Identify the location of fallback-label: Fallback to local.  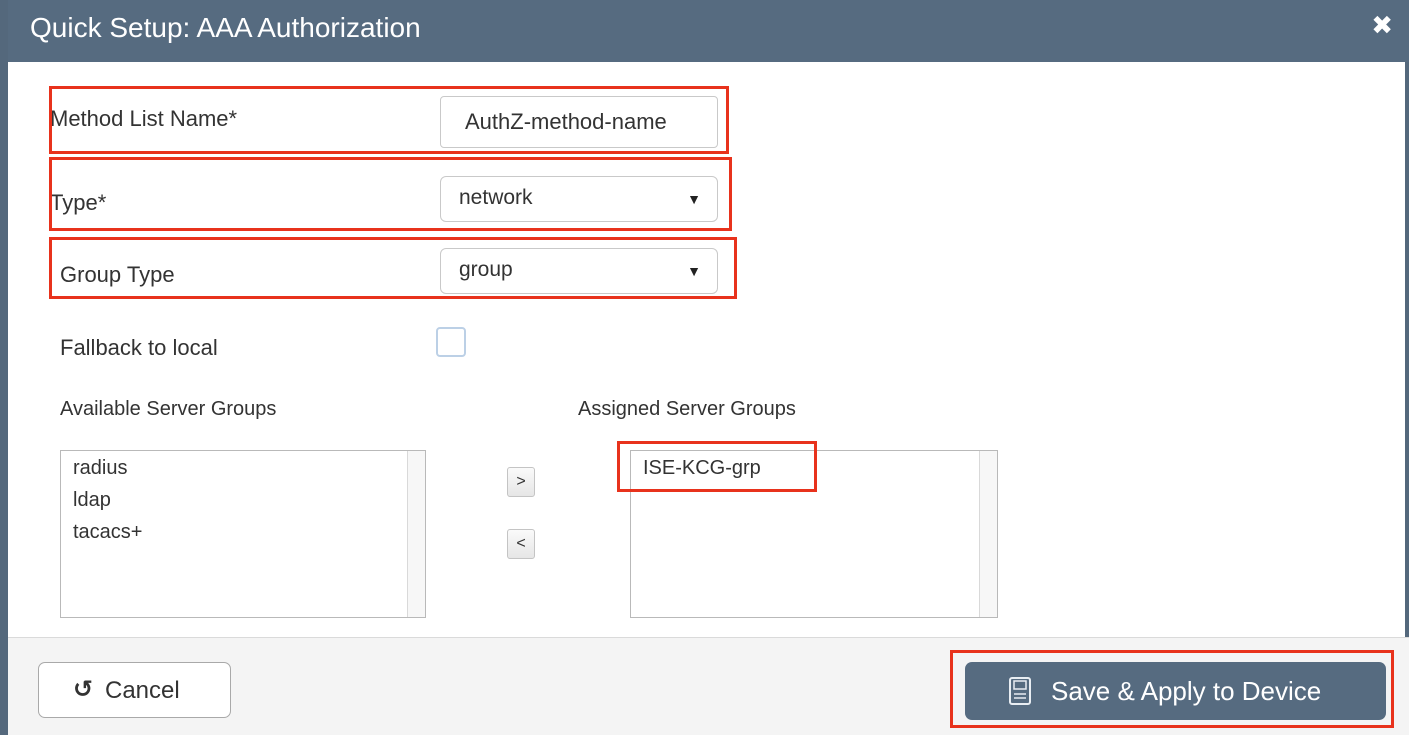
(139, 347).